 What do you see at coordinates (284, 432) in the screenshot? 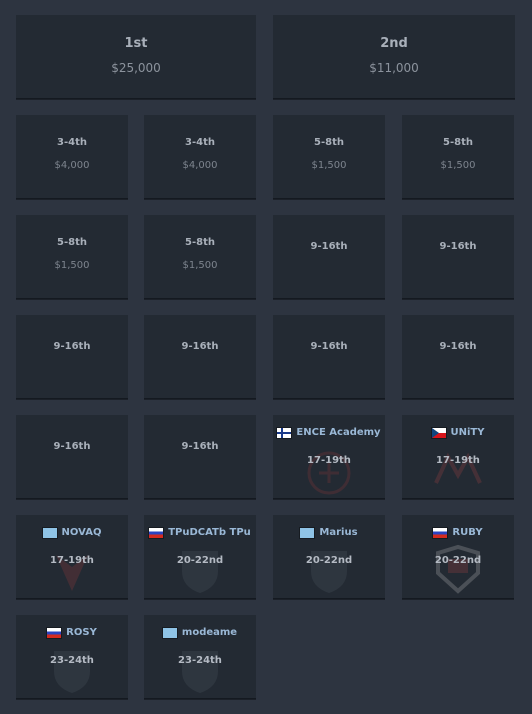
I see `finland-flag-icon` at bounding box center [284, 432].